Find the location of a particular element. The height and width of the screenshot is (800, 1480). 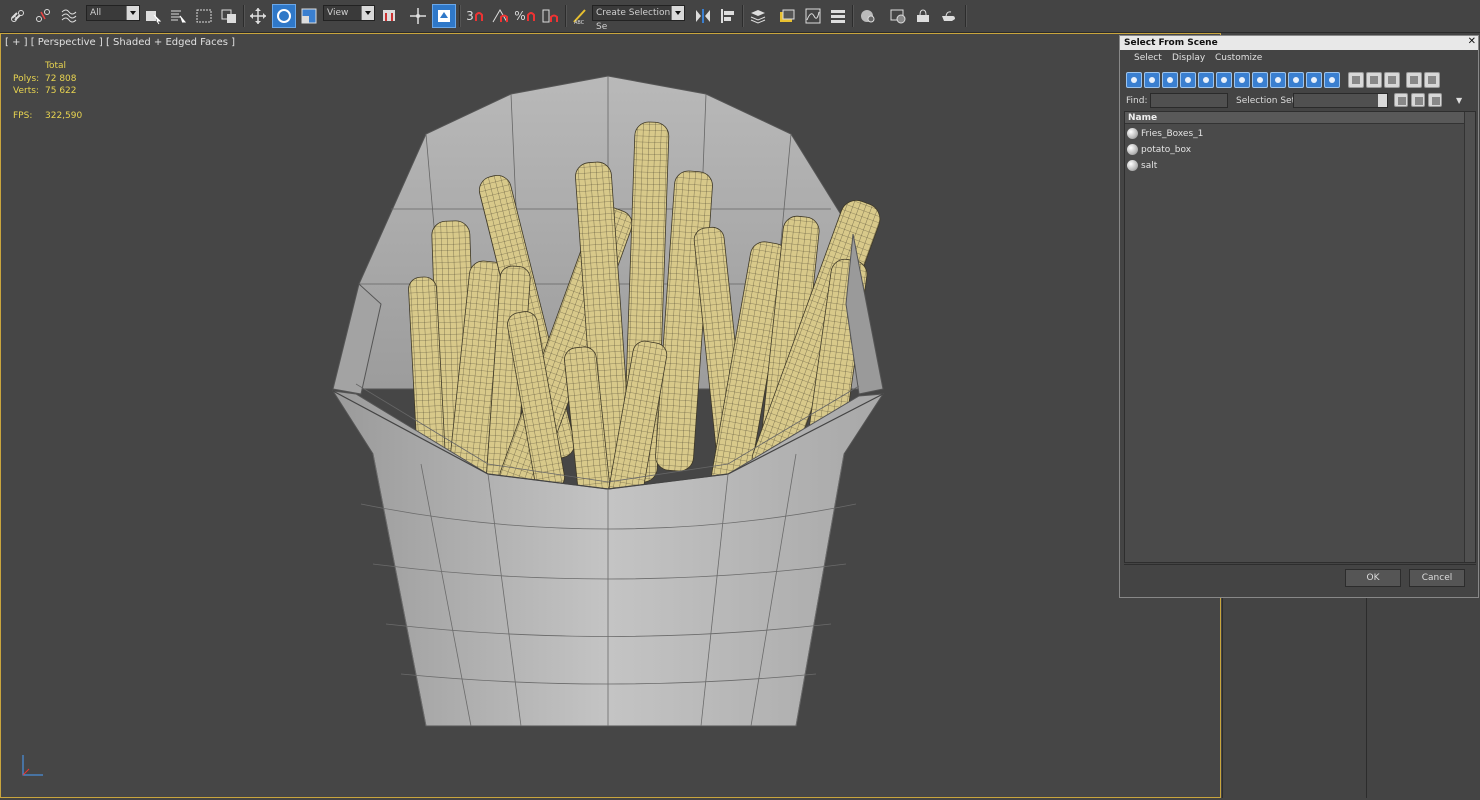

angle-snap-icon is located at coordinates (500, 16).